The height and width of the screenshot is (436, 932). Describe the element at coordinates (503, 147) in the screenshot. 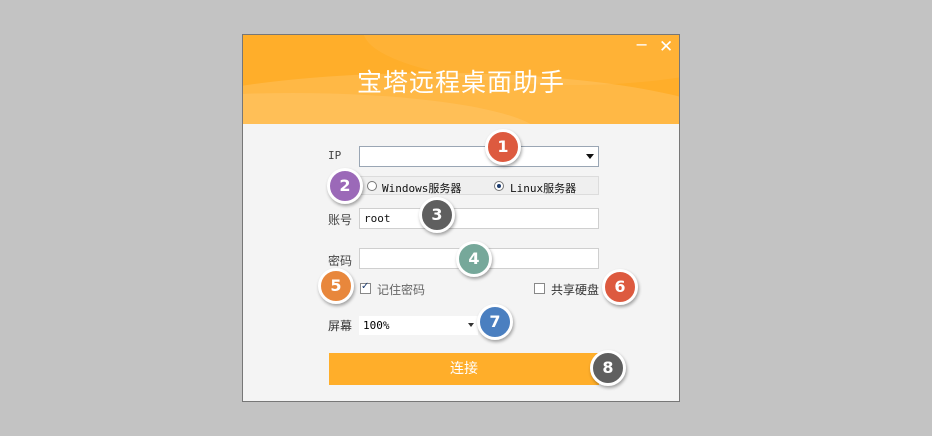

I see `callout-badge: 1` at that location.